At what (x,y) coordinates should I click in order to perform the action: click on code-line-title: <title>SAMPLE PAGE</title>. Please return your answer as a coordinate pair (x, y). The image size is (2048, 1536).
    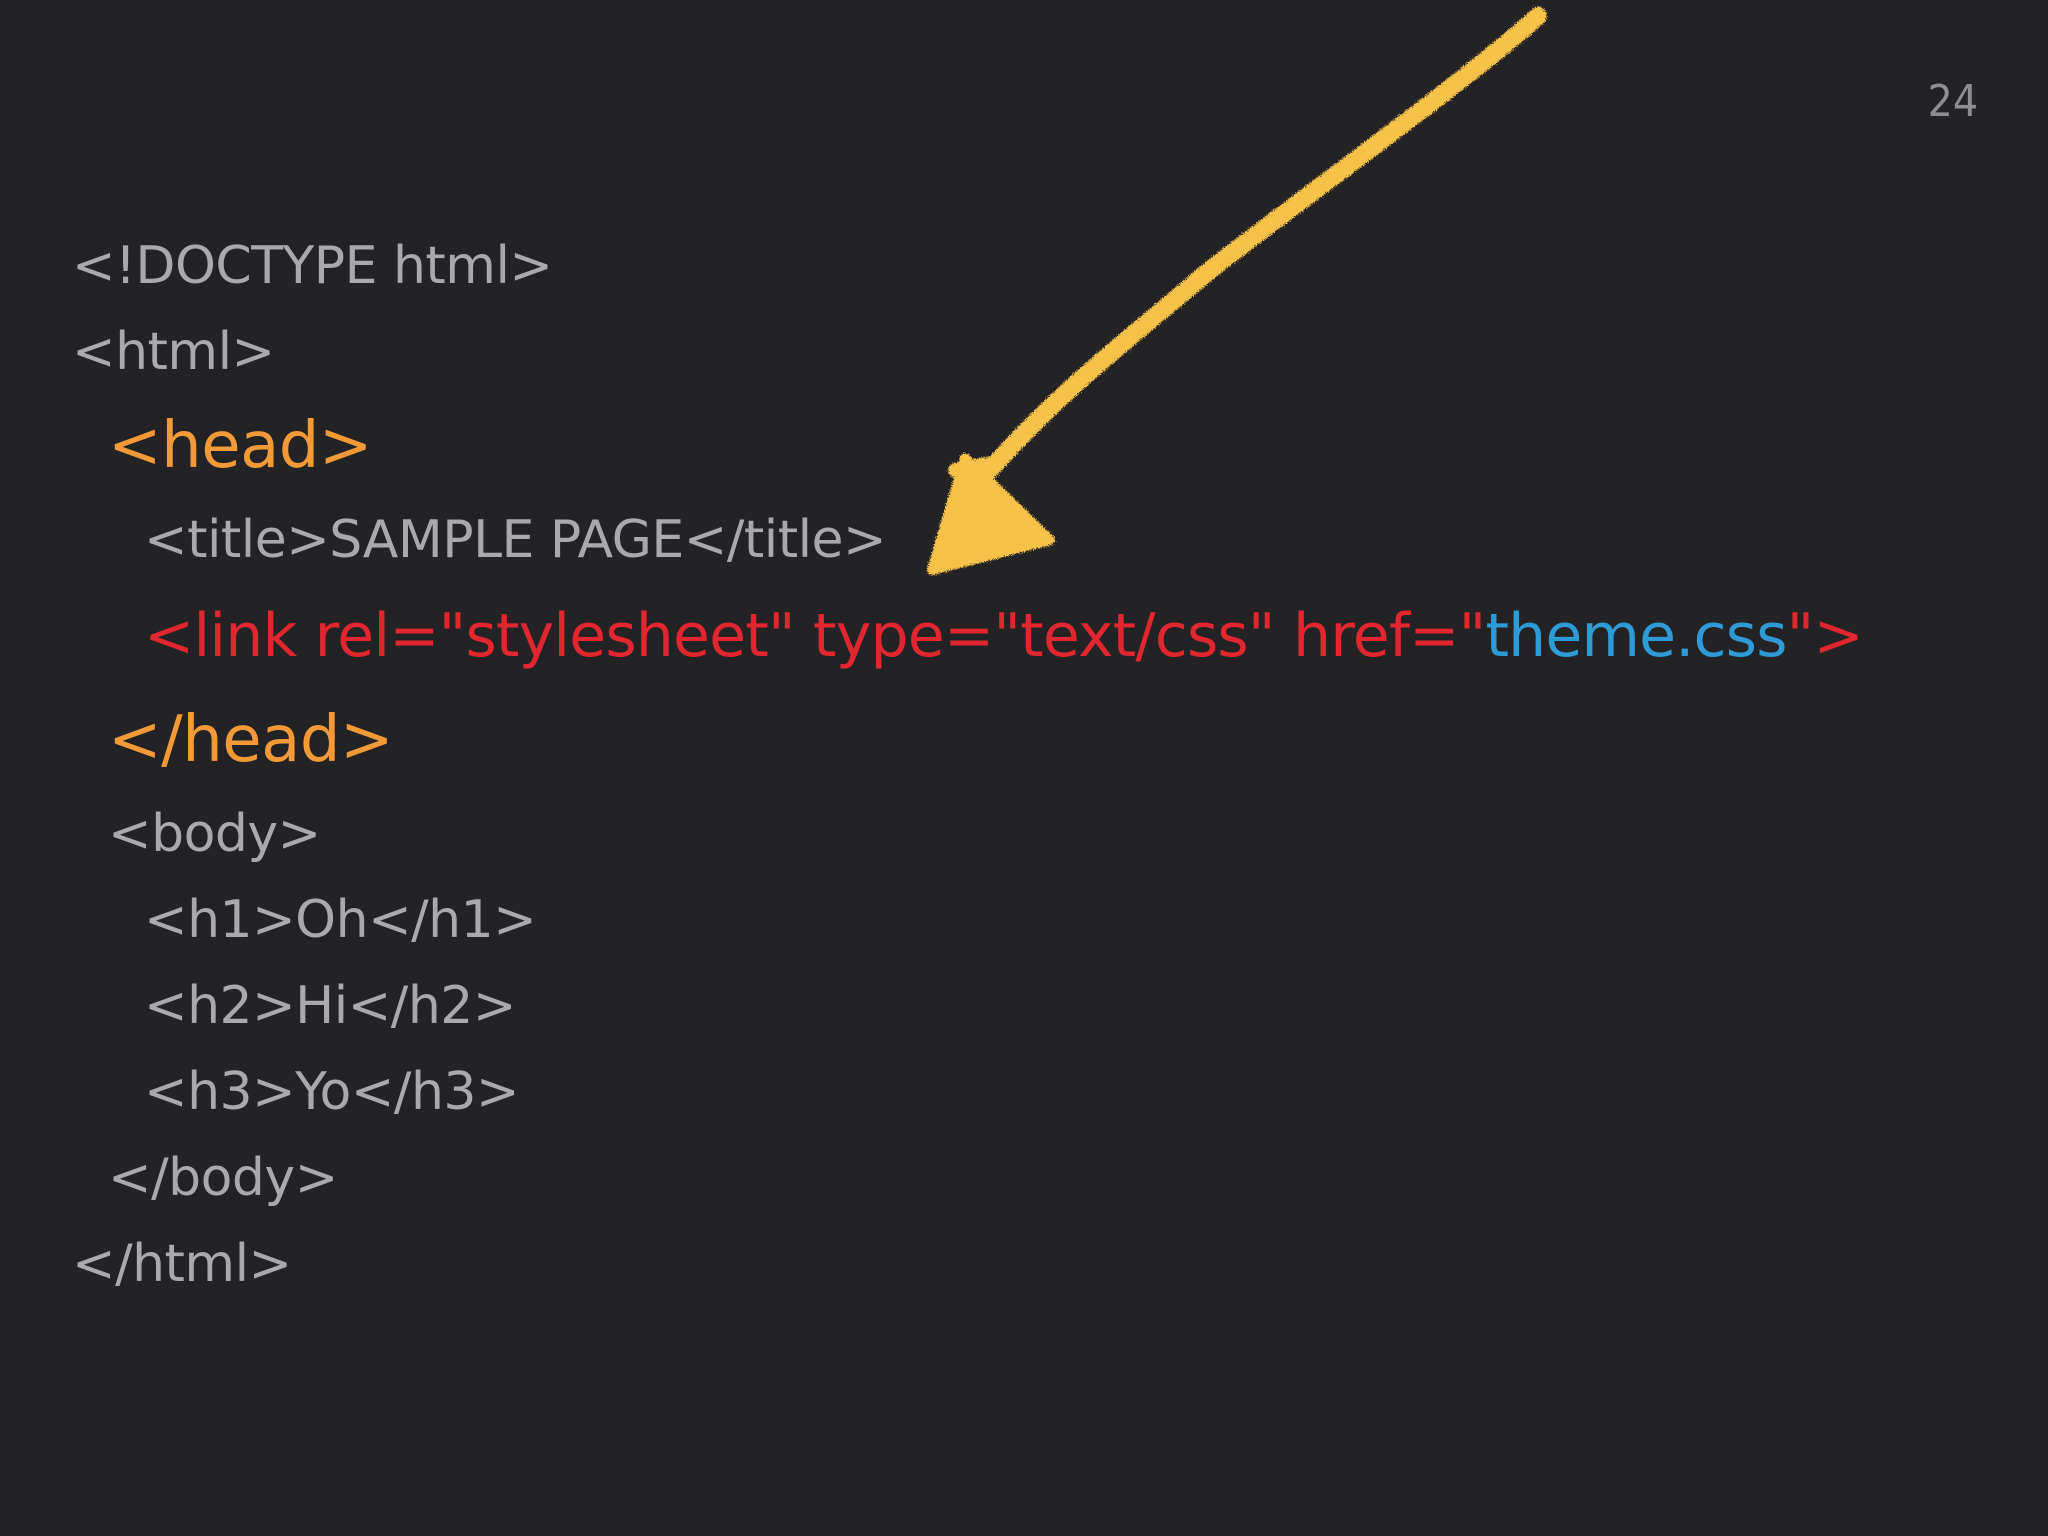
    Looking at the image, I should click on (515, 540).